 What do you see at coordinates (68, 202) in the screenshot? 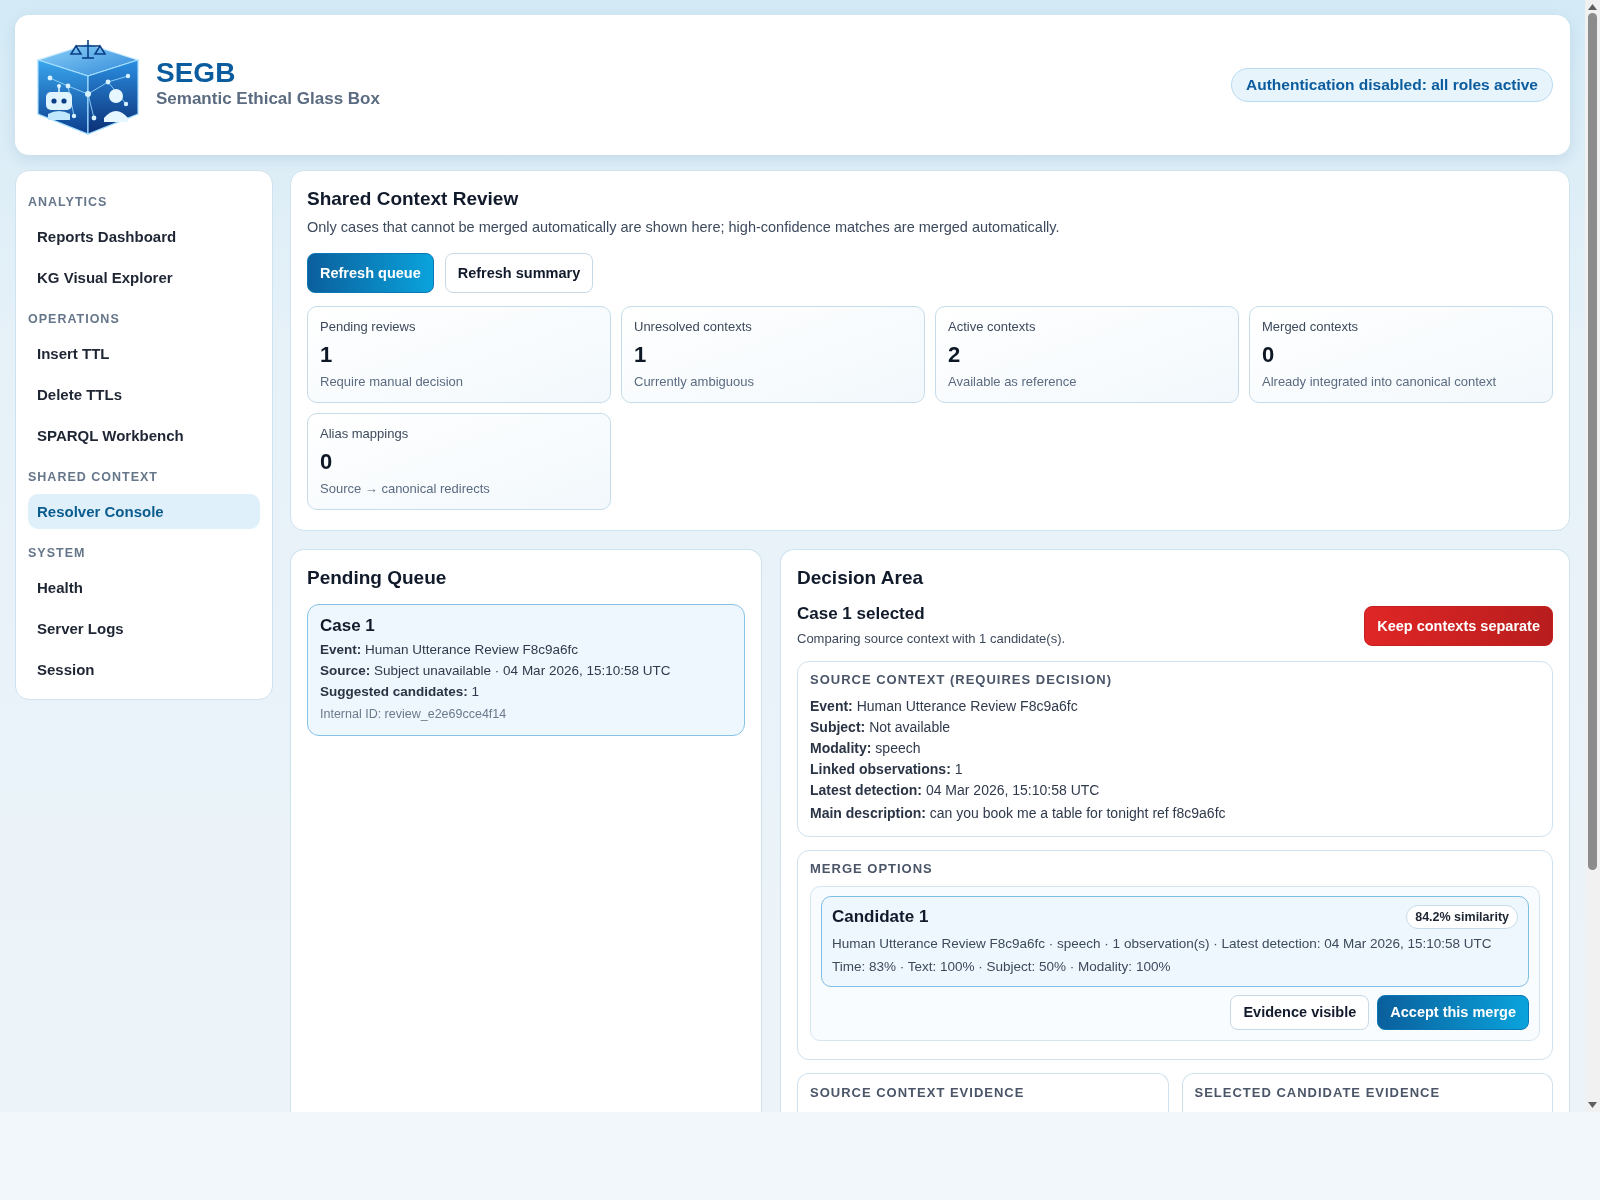
I see `sidebar-section-heading: ANALYTICS` at bounding box center [68, 202].